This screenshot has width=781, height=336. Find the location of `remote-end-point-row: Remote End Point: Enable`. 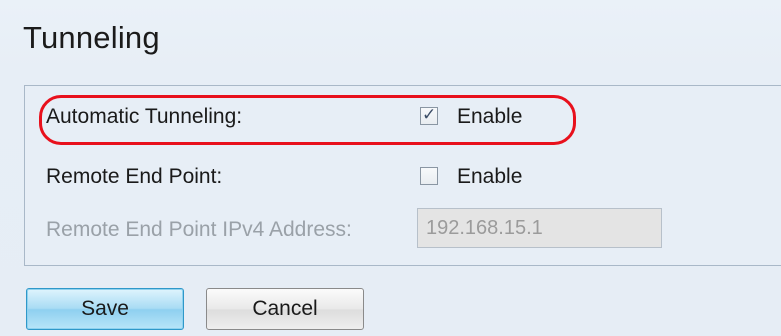

remote-end-point-row: Remote End Point: Enable is located at coordinates (403, 176).